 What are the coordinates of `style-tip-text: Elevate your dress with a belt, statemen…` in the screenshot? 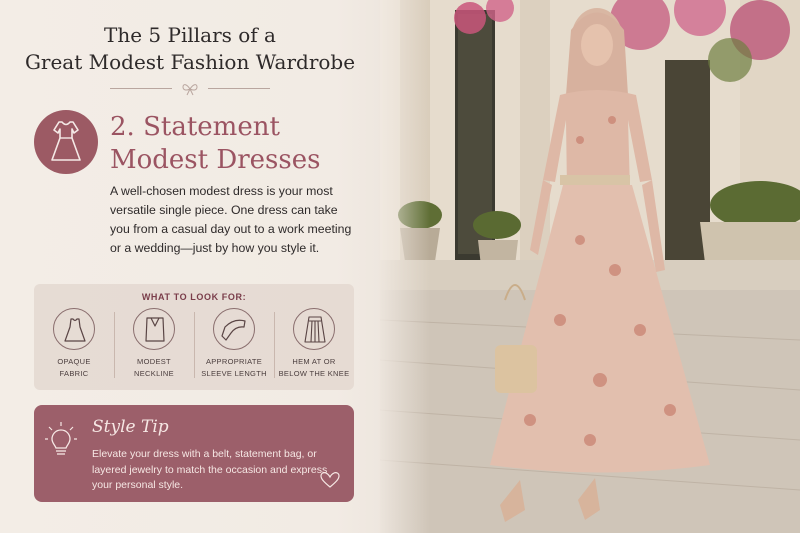 It's located at (210, 469).